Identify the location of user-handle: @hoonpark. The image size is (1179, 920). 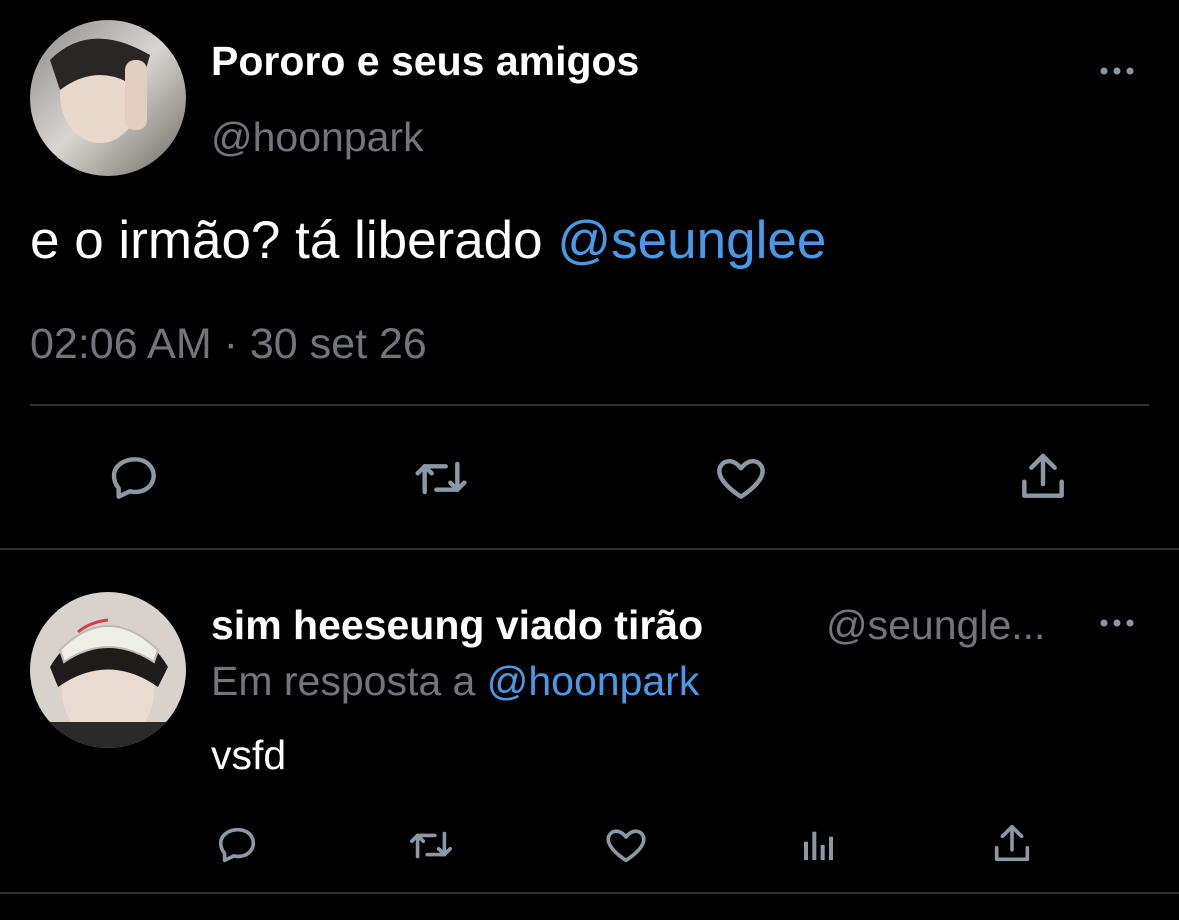
(317, 137).